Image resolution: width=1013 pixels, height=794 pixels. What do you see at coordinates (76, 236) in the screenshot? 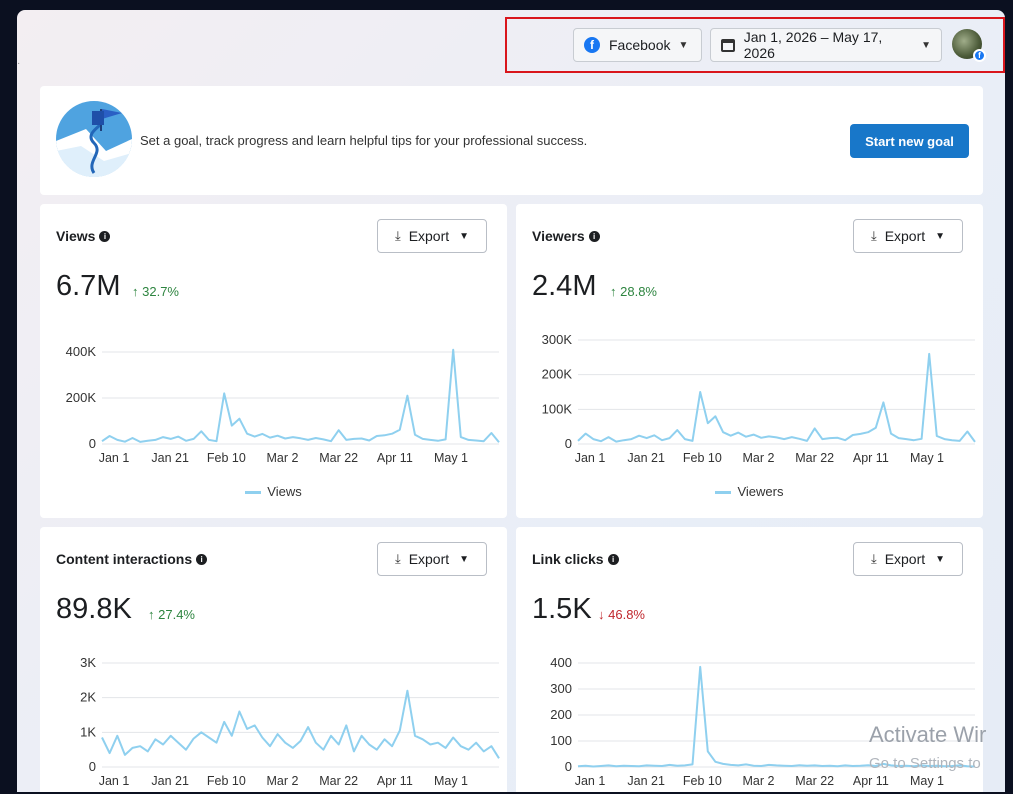
I see `card-title-text: Views` at bounding box center [76, 236].